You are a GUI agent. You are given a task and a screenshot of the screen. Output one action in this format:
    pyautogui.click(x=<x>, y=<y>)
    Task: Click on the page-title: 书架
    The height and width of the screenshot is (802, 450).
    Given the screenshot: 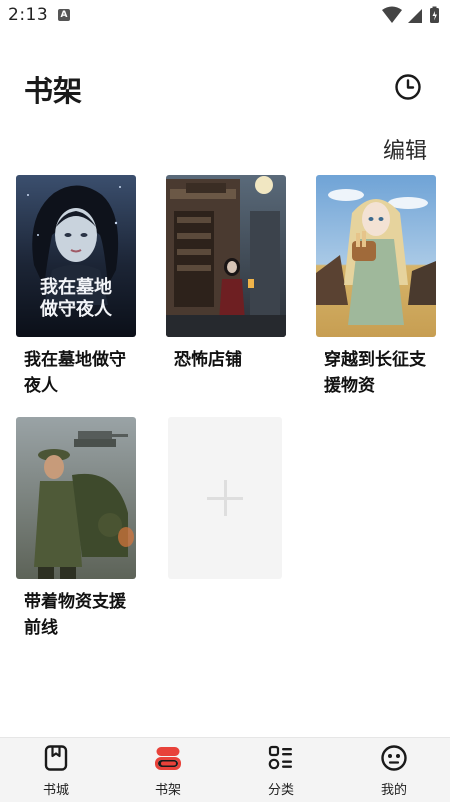 What is the action you would take?
    pyautogui.click(x=53, y=91)
    